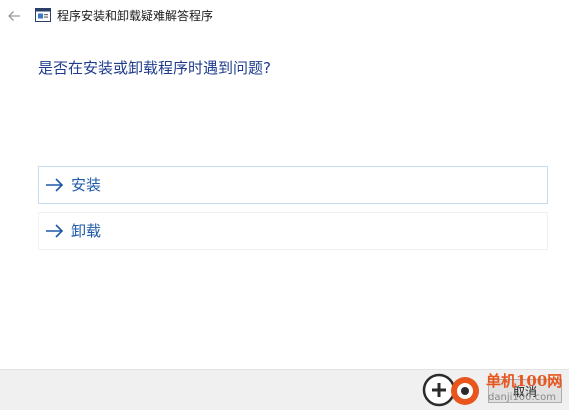 Image resolution: width=569 pixels, height=410 pixels. Describe the element at coordinates (154, 68) in the screenshot. I see `page-heading: 是否在安装或卸载程序时遇到问题?` at that location.